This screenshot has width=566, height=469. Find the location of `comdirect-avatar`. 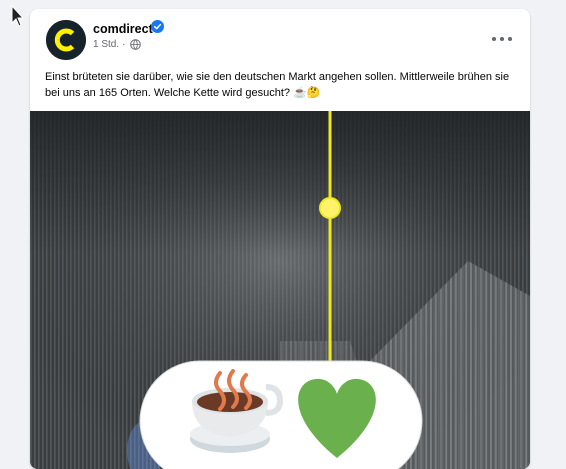

comdirect-avatar is located at coordinates (66, 40).